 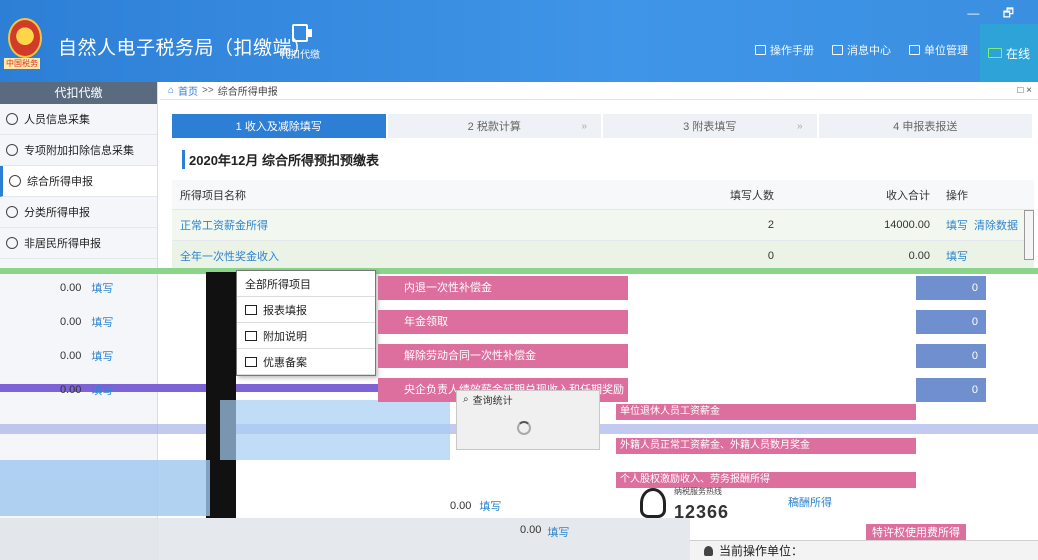 I want to click on sidebar-item-nonresident: 非居民所得申报, so click(x=78, y=243).